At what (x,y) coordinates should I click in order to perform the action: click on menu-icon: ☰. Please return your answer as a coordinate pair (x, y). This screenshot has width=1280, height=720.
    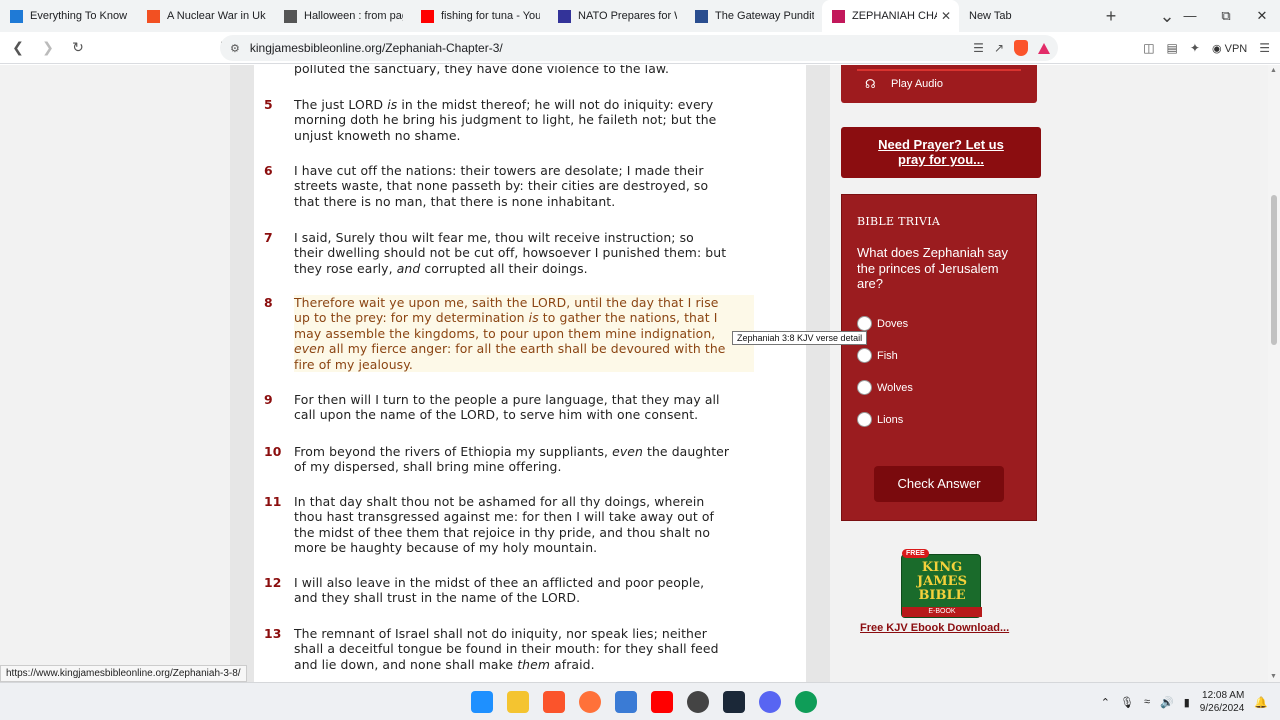
    Looking at the image, I should click on (1264, 48).